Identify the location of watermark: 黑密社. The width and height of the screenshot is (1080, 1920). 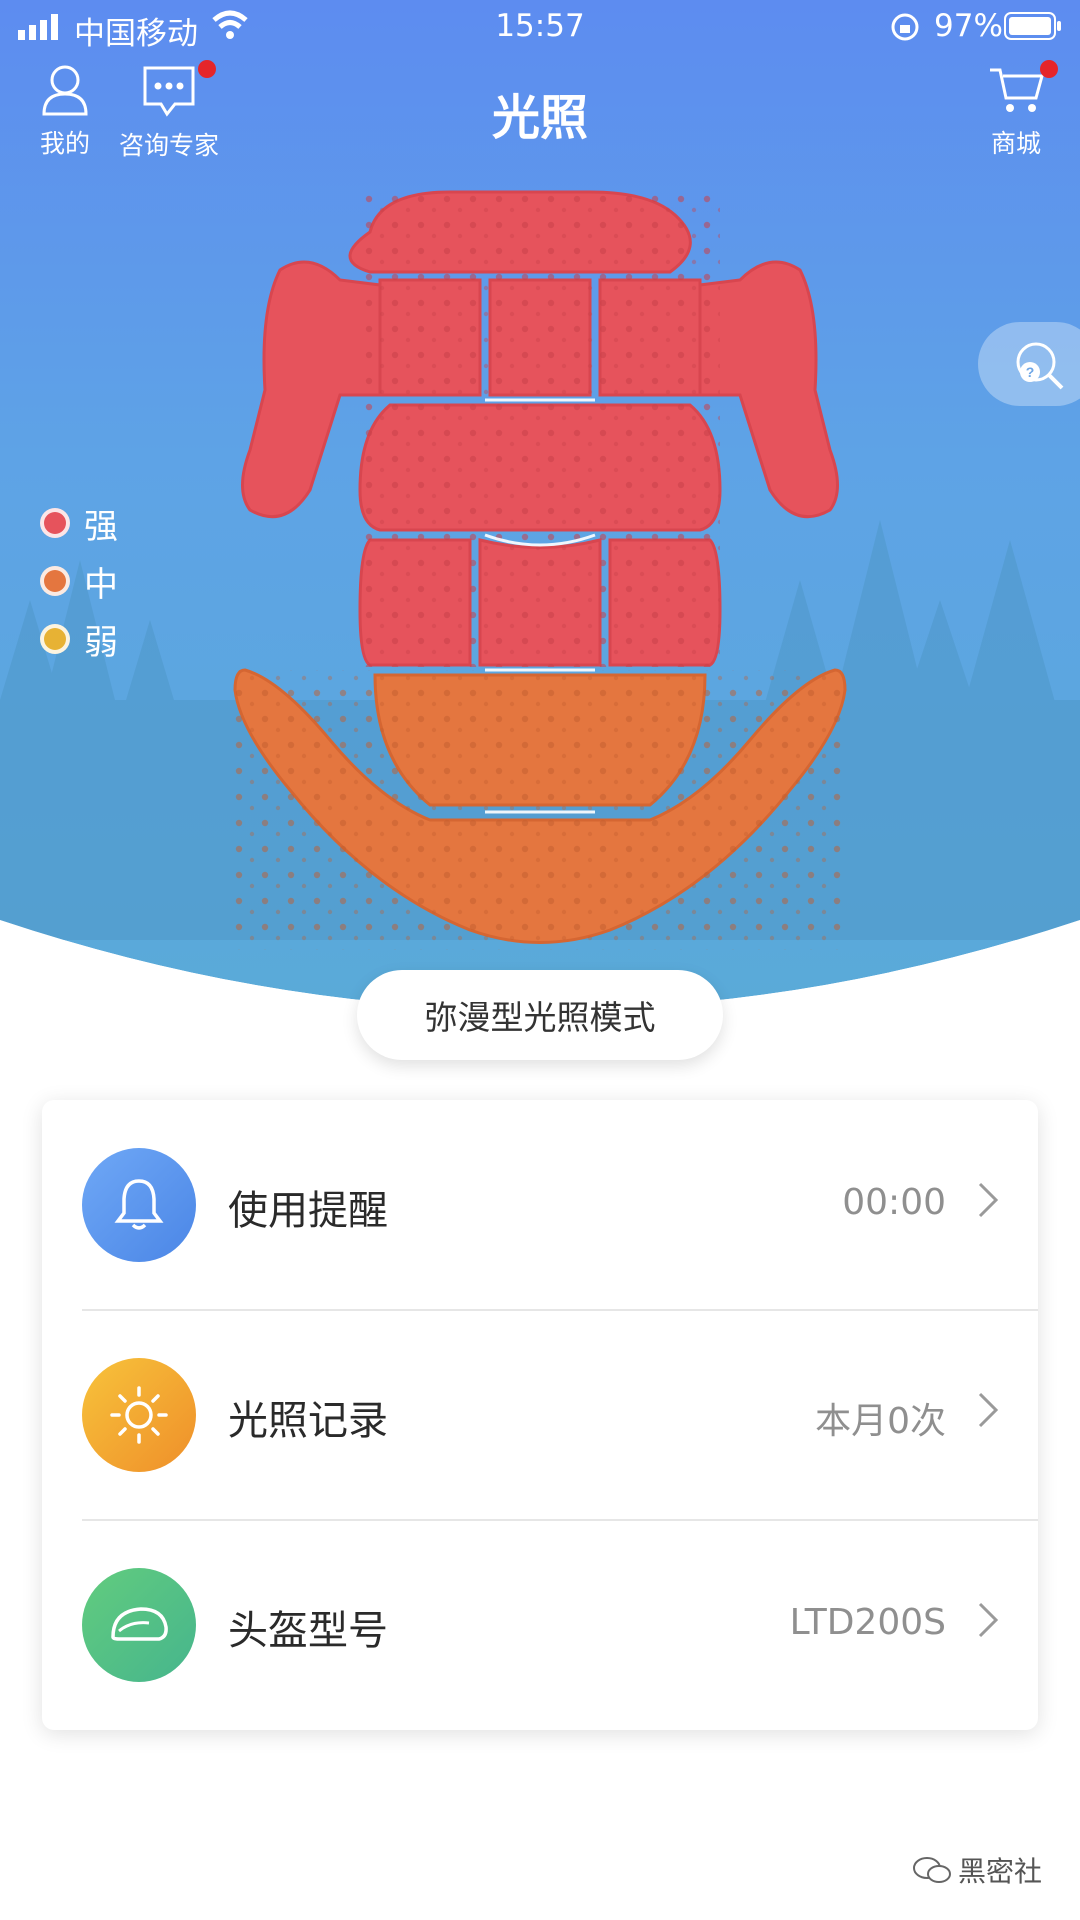
(977, 1870).